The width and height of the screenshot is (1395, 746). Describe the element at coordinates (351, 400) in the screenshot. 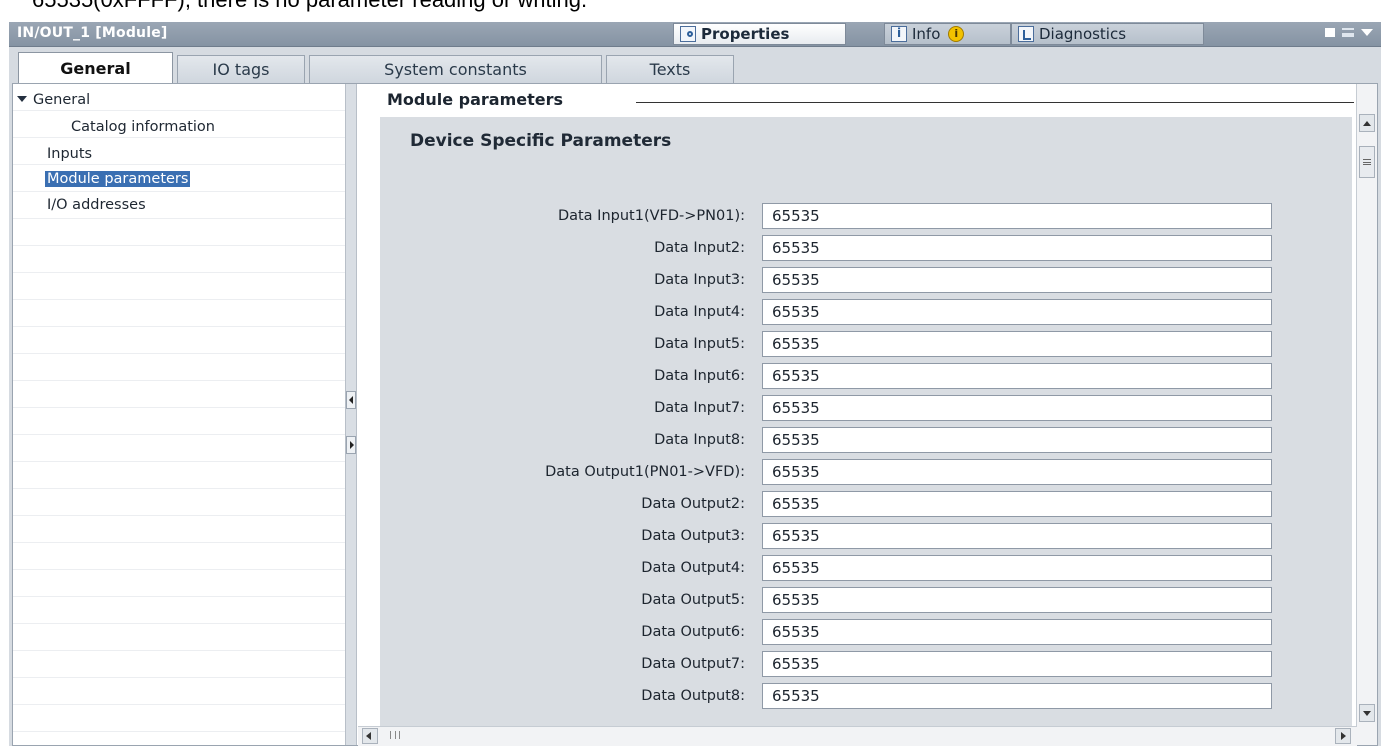

I see `collapse-left-icon` at that location.